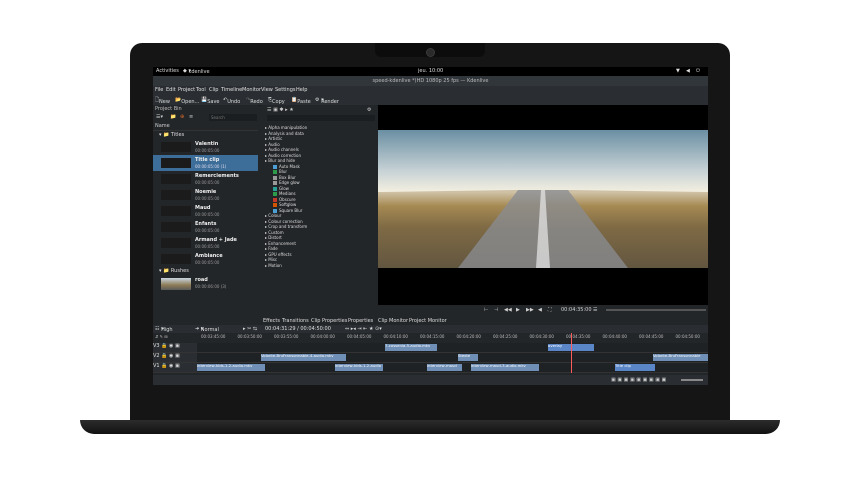  What do you see at coordinates (159, 117) in the screenshot?
I see `bin-menu-icon: ☰▾` at bounding box center [159, 117].